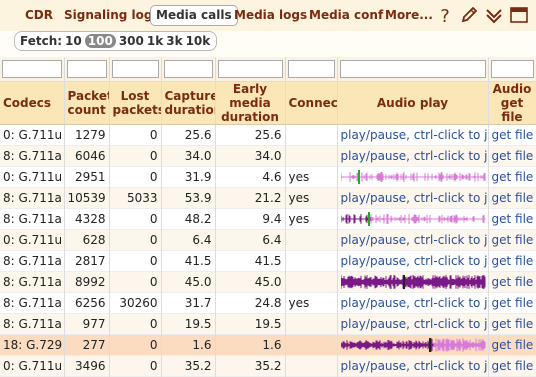 The width and height of the screenshot is (536, 377). What do you see at coordinates (519, 15) in the screenshot?
I see `window-icon` at bounding box center [519, 15].